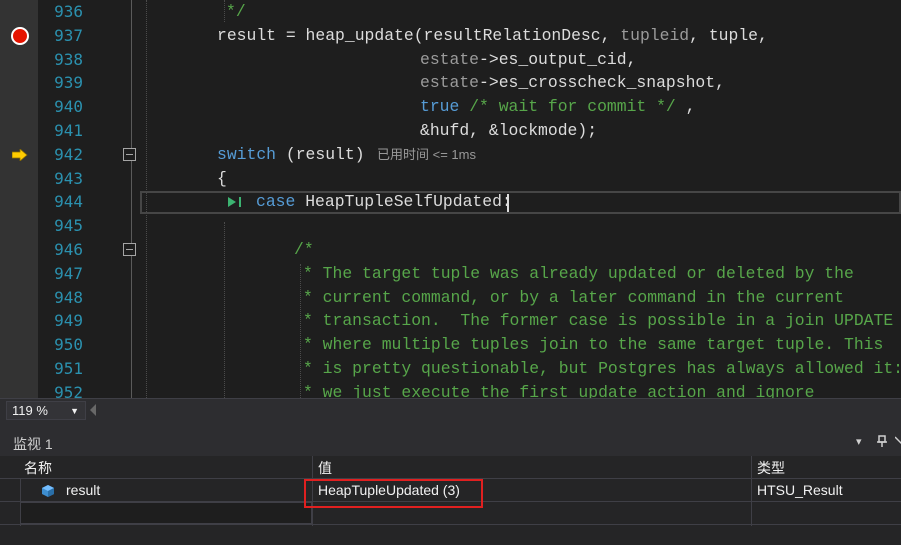  What do you see at coordinates (508, 203) in the screenshot?
I see `text-caret` at bounding box center [508, 203].